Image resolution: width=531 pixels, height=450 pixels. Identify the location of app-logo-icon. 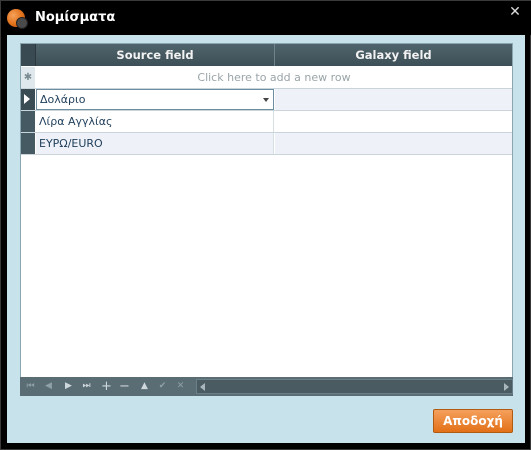
(17, 19).